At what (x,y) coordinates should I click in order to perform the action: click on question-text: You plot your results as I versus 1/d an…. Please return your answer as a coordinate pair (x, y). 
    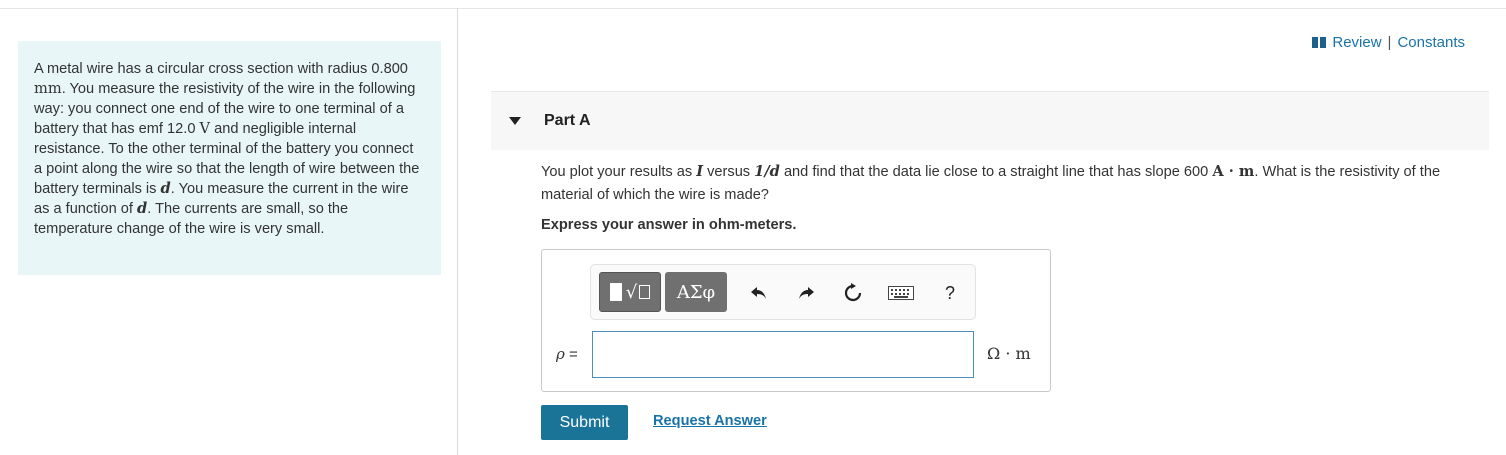
    Looking at the image, I should click on (991, 183).